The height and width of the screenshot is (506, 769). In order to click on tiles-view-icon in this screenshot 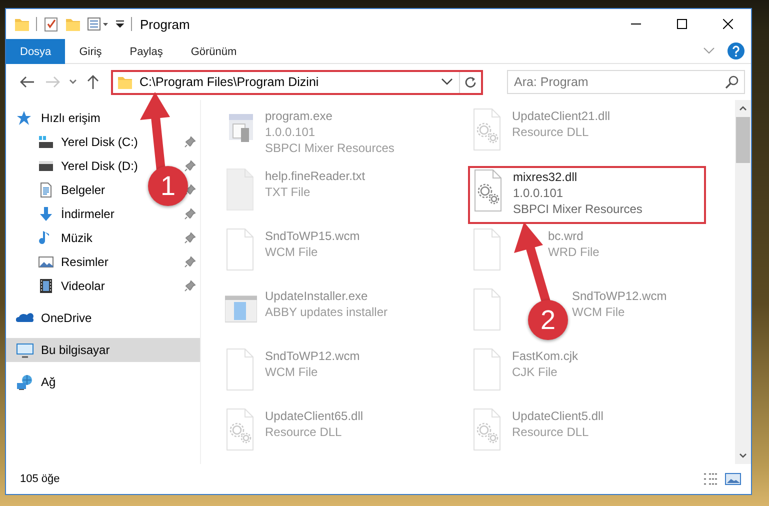, I will do `click(733, 479)`.